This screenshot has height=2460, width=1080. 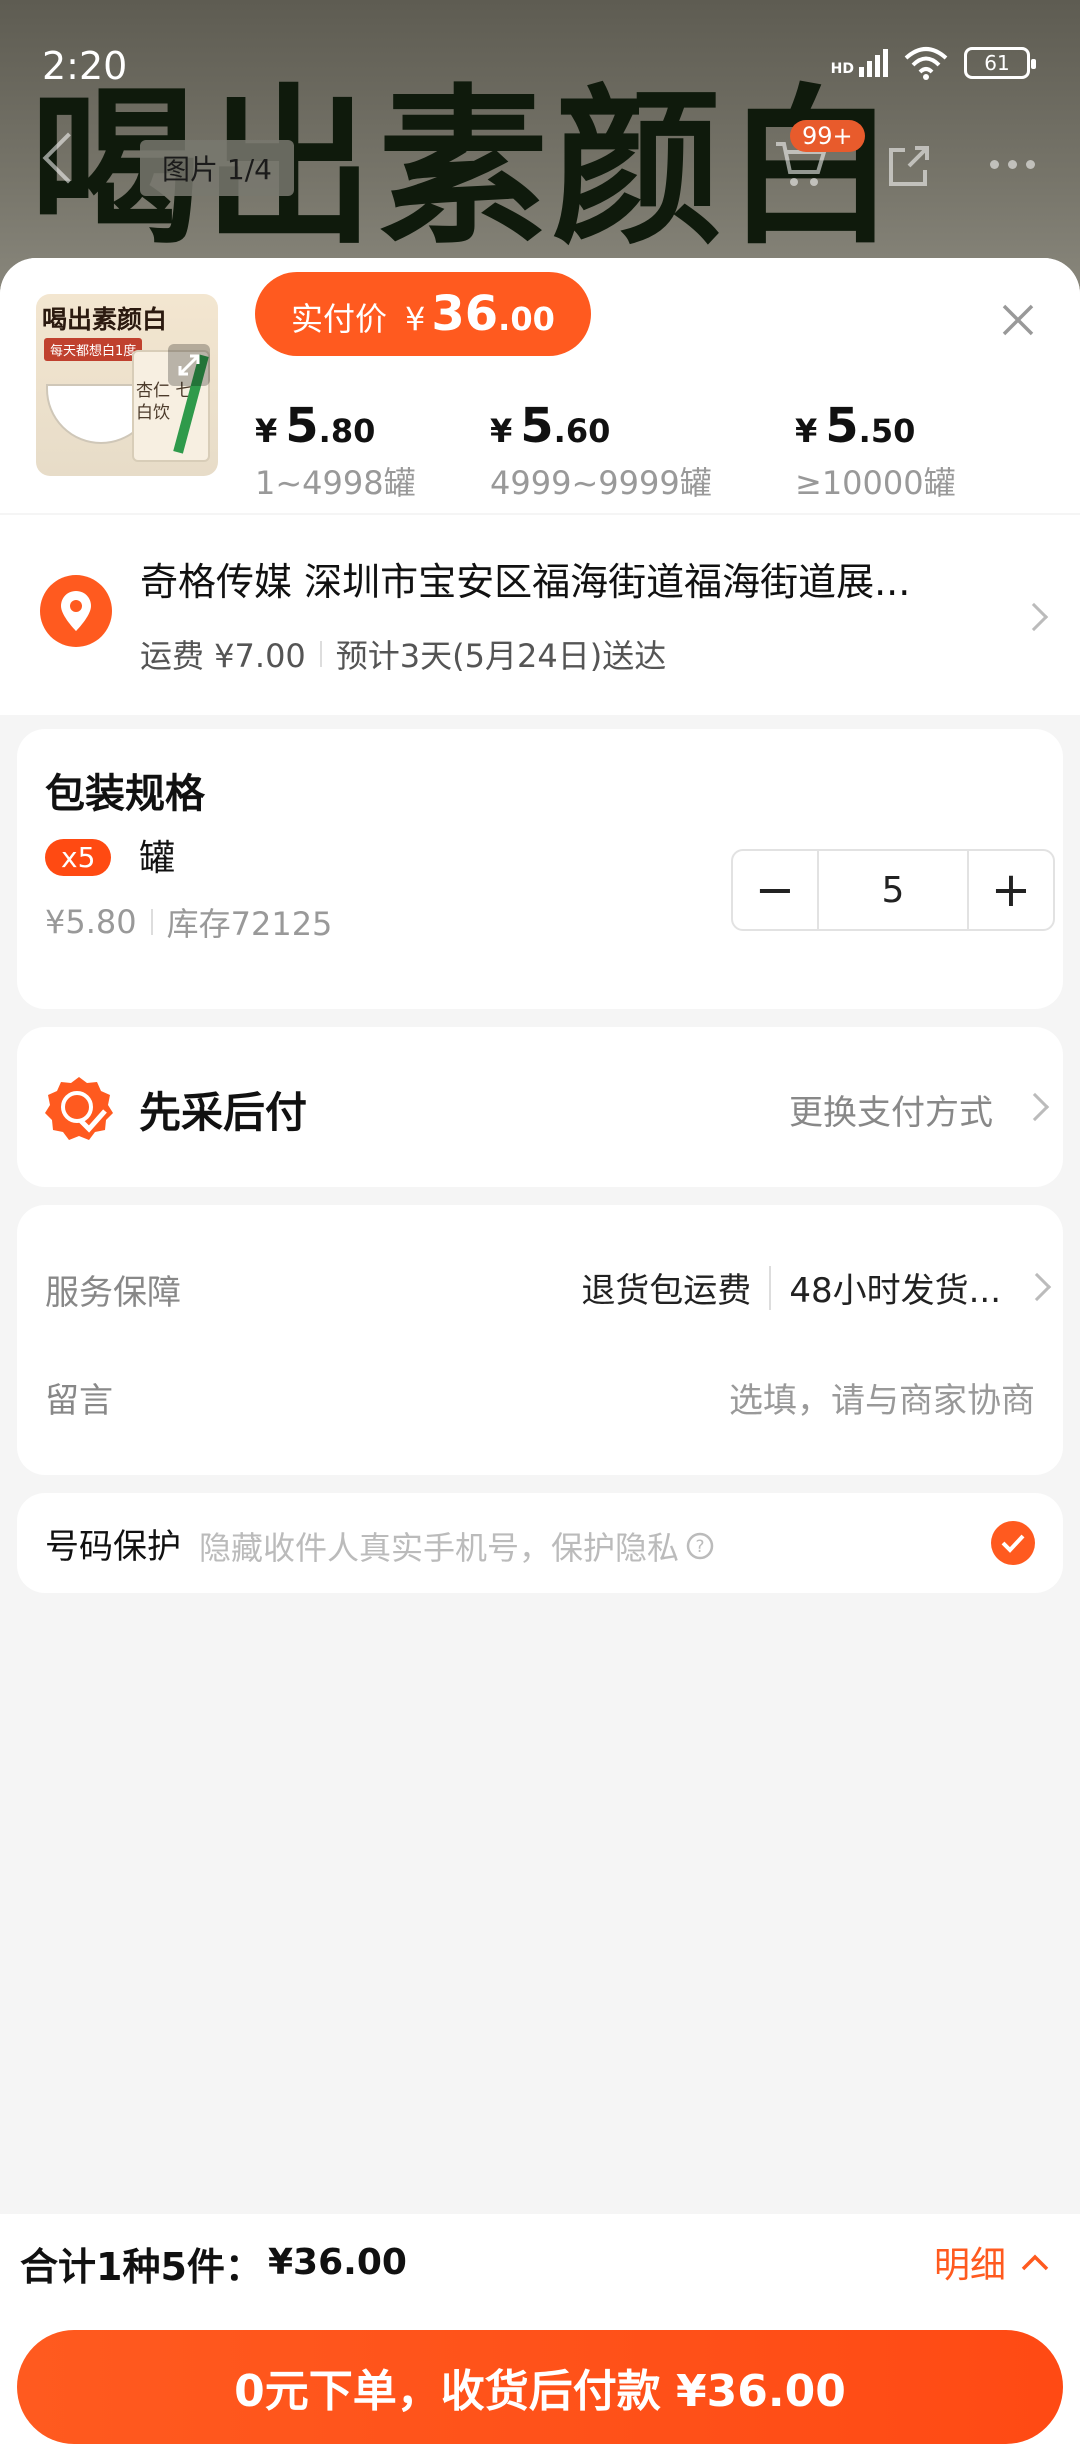 What do you see at coordinates (223, 656) in the screenshot?
I see `shipping-fee: 运费 ¥7.00` at bounding box center [223, 656].